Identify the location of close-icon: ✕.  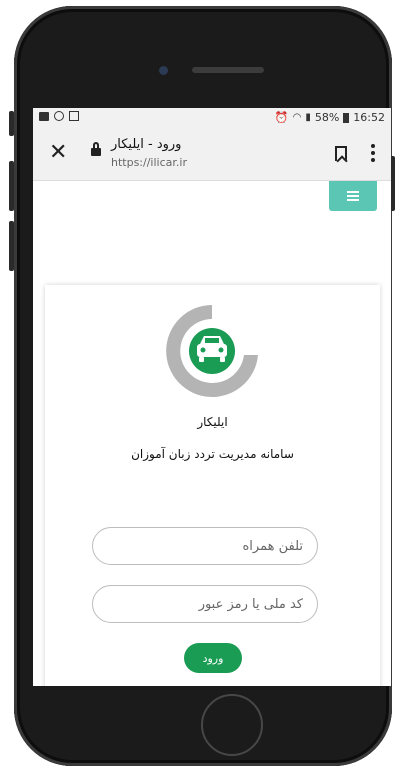
(58, 152).